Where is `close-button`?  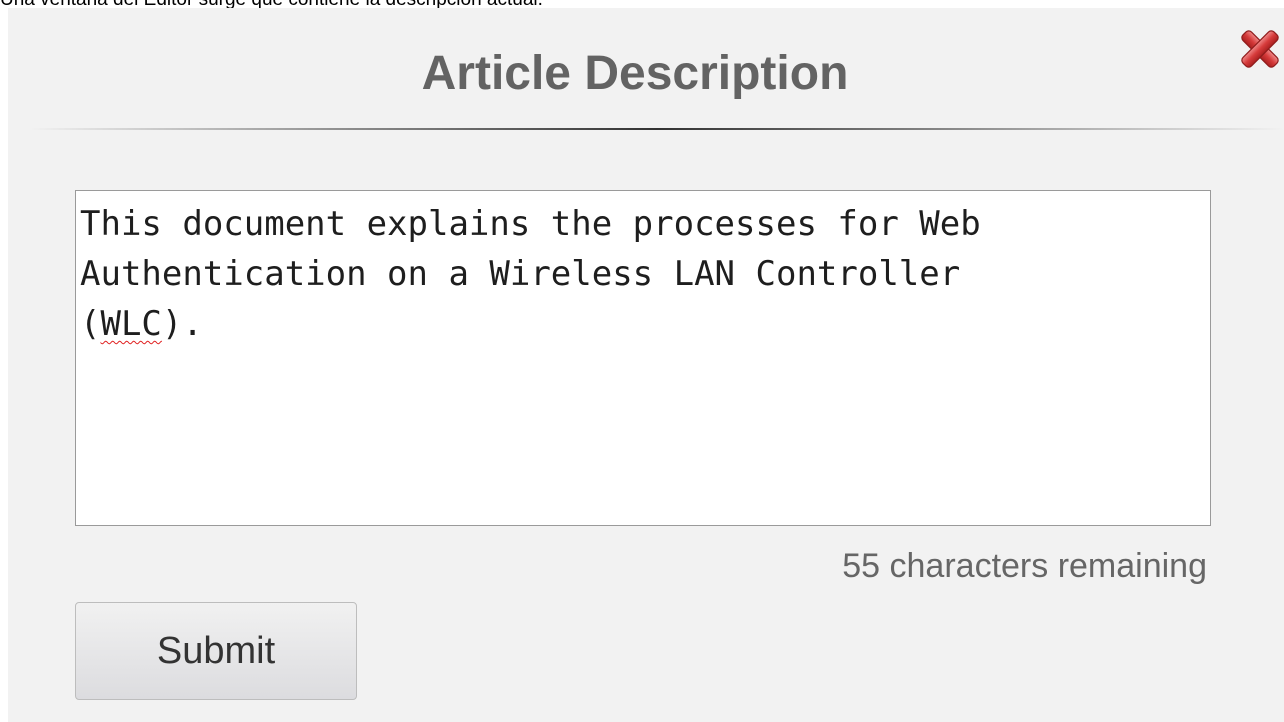 close-button is located at coordinates (1260, 48).